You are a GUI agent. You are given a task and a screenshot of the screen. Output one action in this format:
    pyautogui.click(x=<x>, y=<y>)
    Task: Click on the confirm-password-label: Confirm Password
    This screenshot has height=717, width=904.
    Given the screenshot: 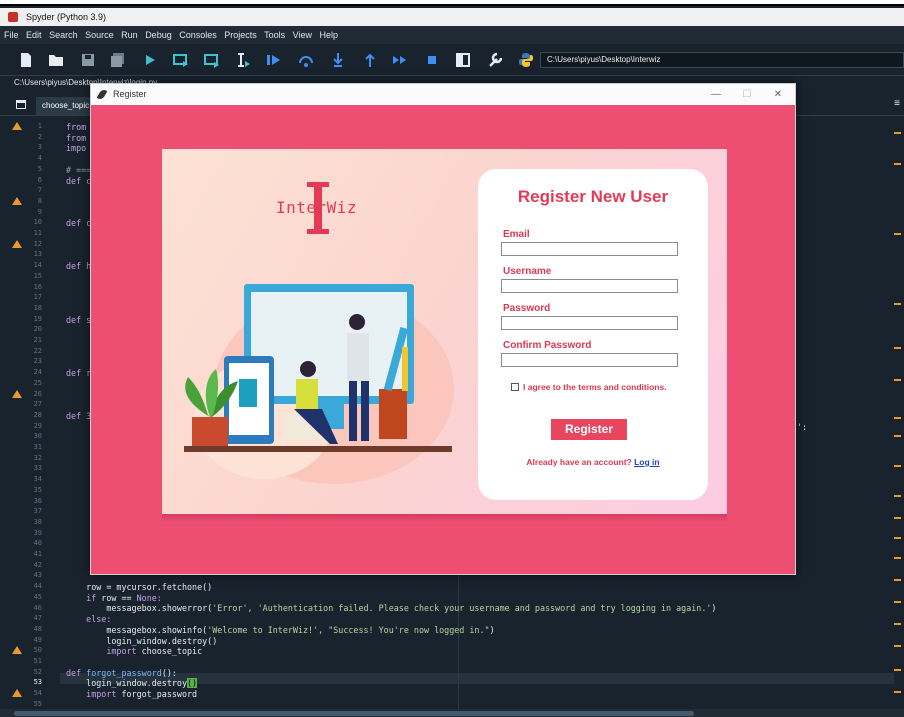 What is the action you would take?
    pyautogui.click(x=547, y=345)
    